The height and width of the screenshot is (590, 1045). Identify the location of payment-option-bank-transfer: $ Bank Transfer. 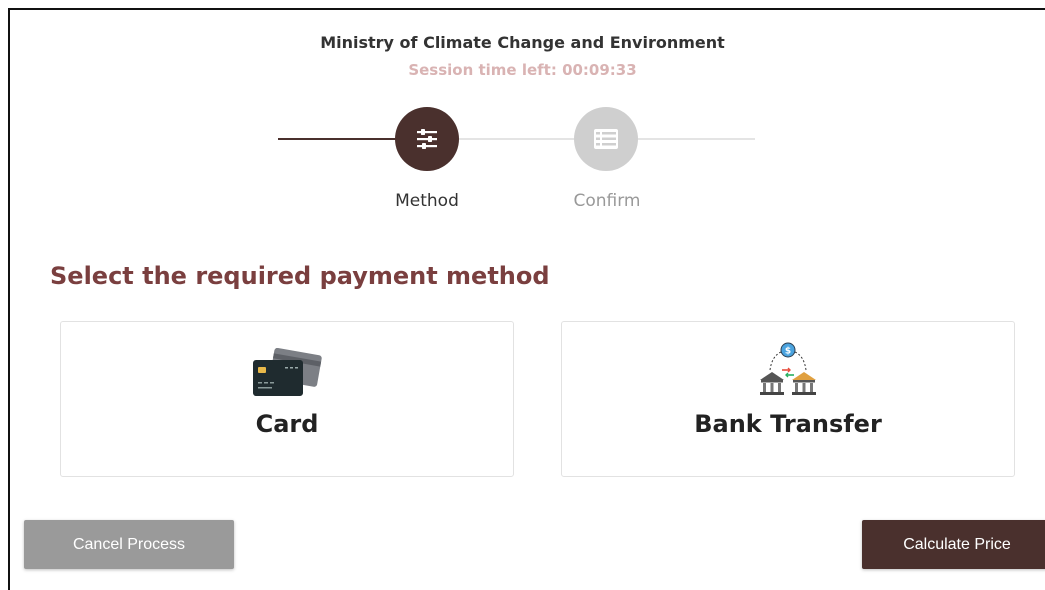
(788, 399).